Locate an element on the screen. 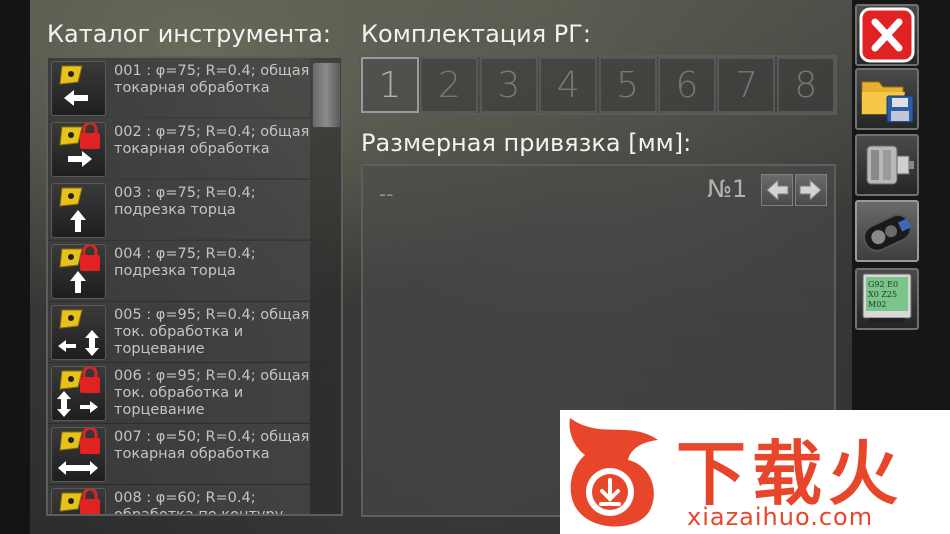 This screenshot has height=534, width=950. folder-save-icon is located at coordinates (887, 102).